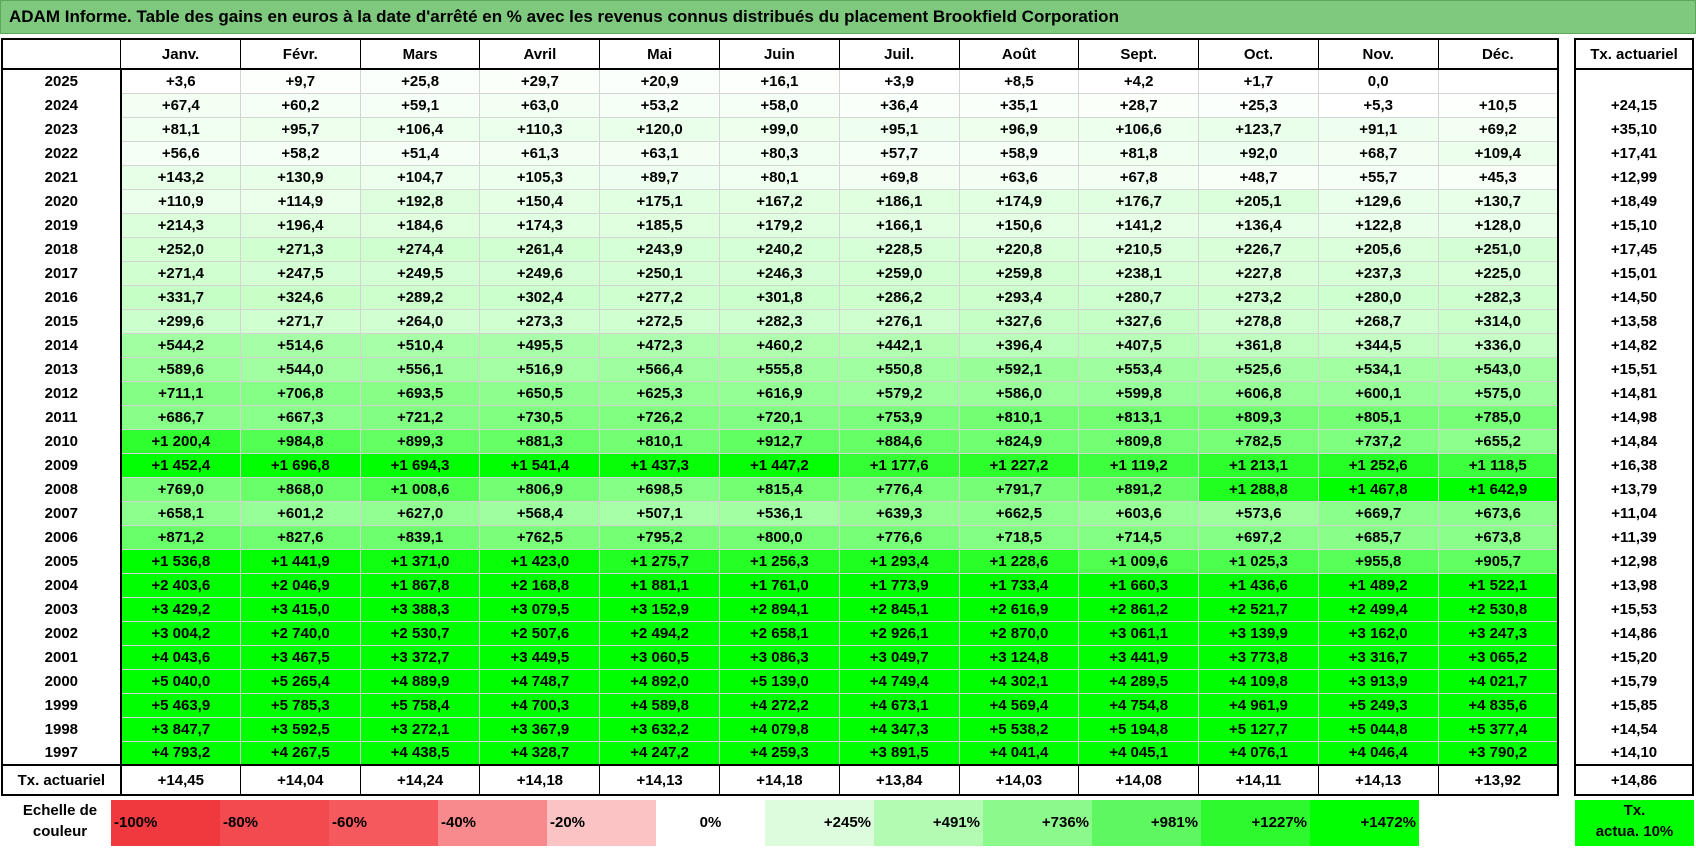  What do you see at coordinates (779, 609) in the screenshot?
I see `gain-cell: +2 894,1` at bounding box center [779, 609].